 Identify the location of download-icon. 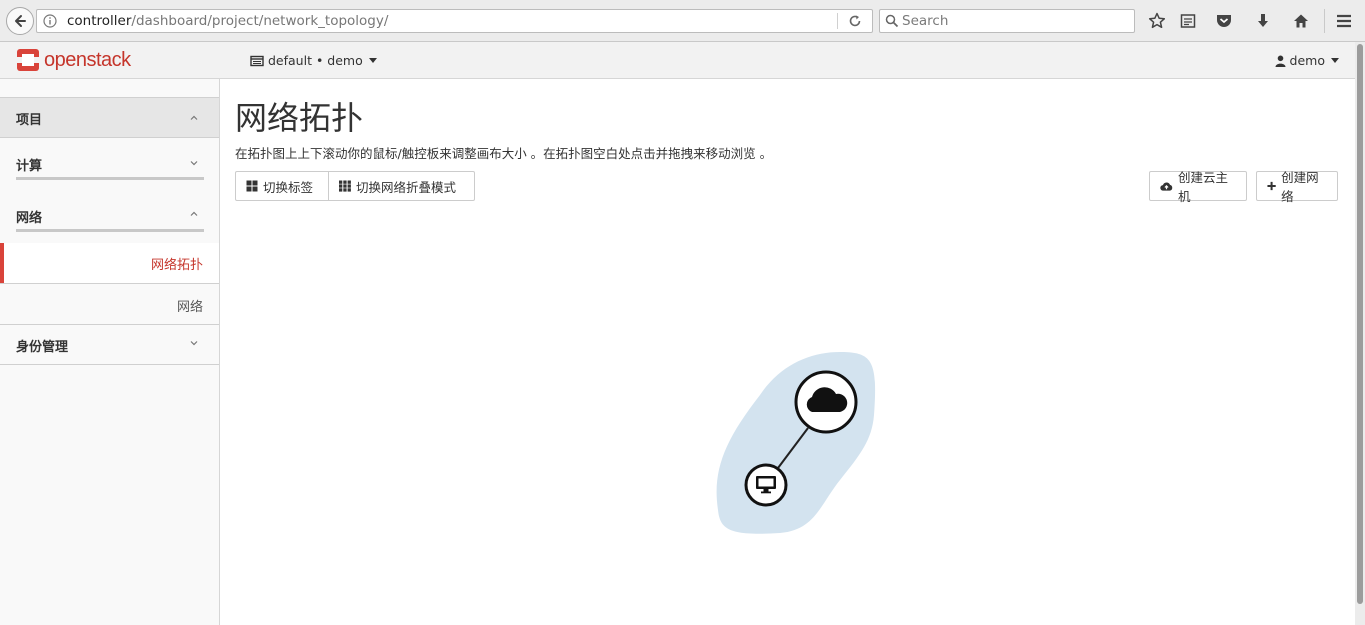
(1263, 21).